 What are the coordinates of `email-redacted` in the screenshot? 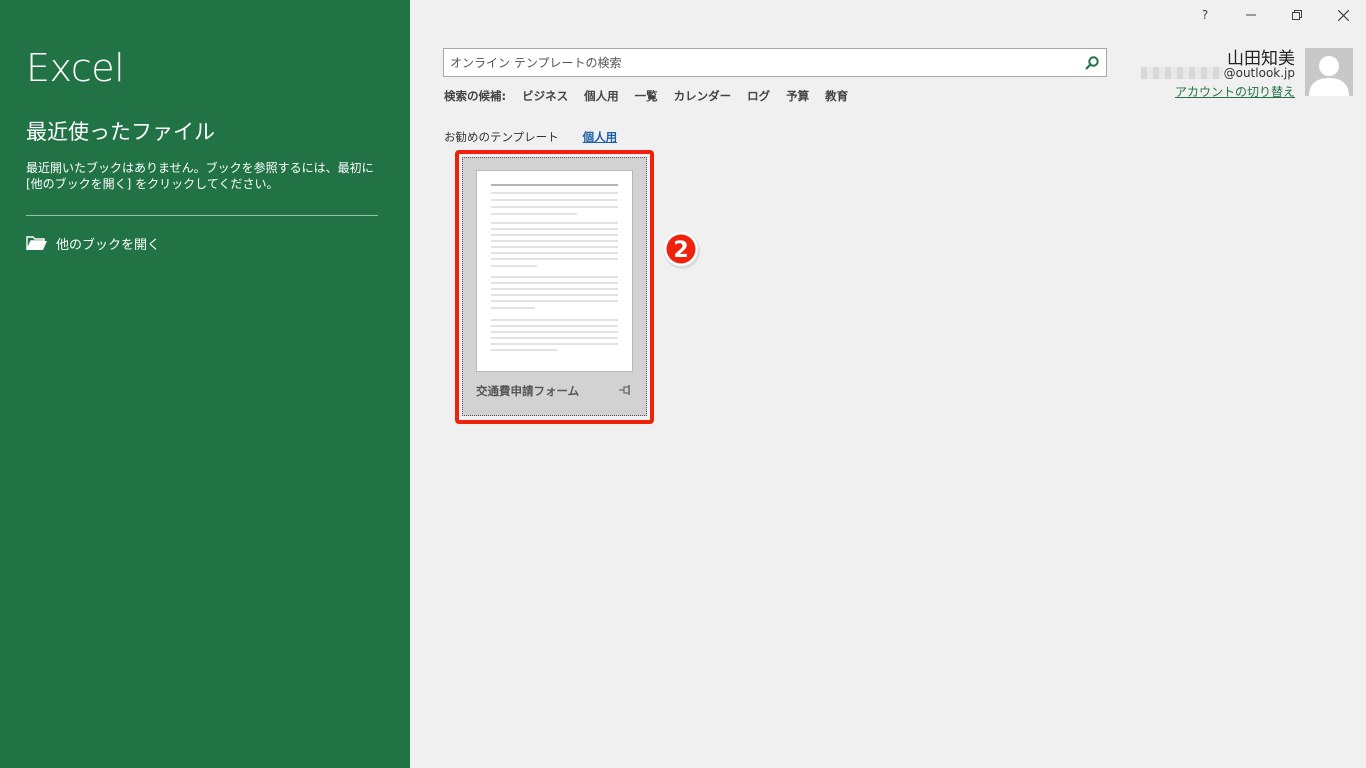 It's located at (1181, 73).